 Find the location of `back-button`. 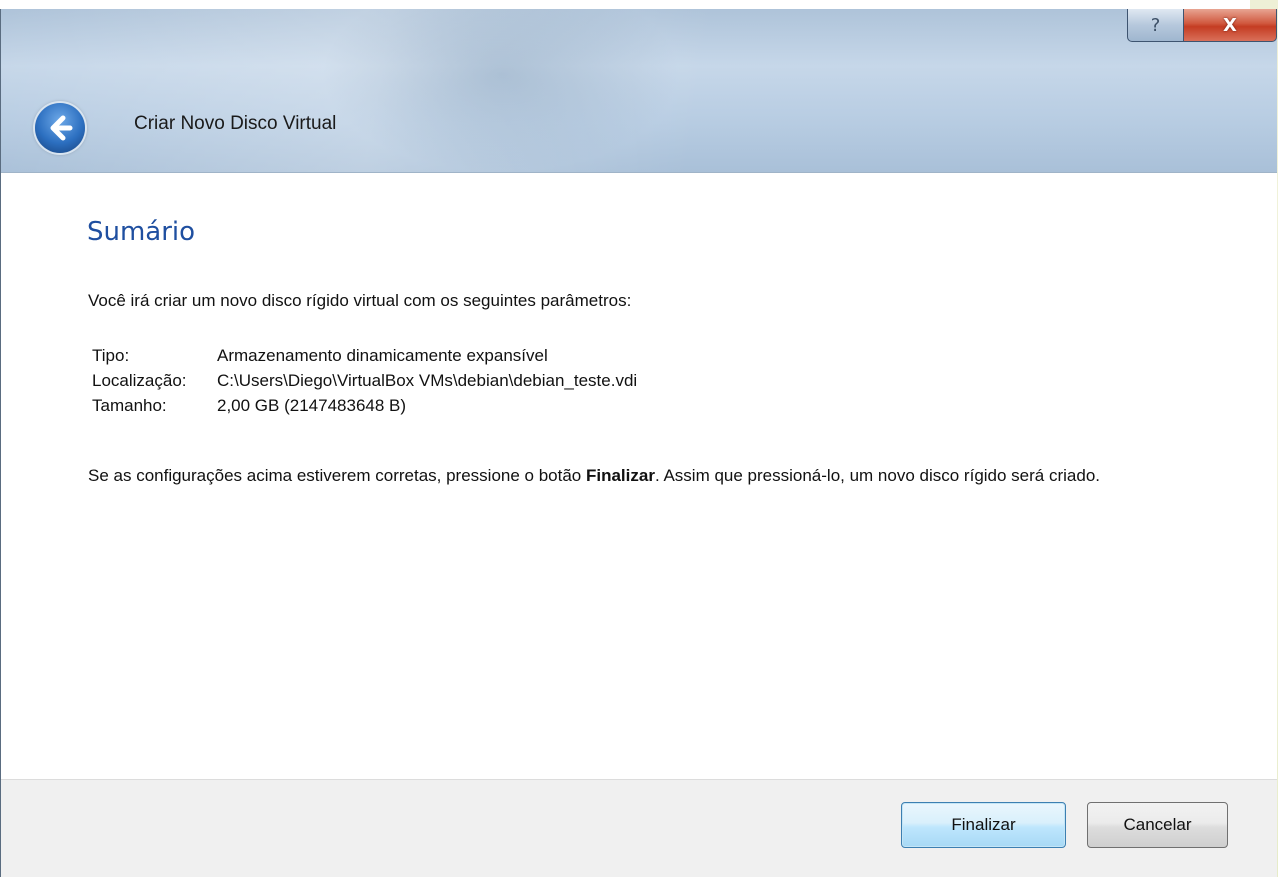

back-button is located at coordinates (60, 128).